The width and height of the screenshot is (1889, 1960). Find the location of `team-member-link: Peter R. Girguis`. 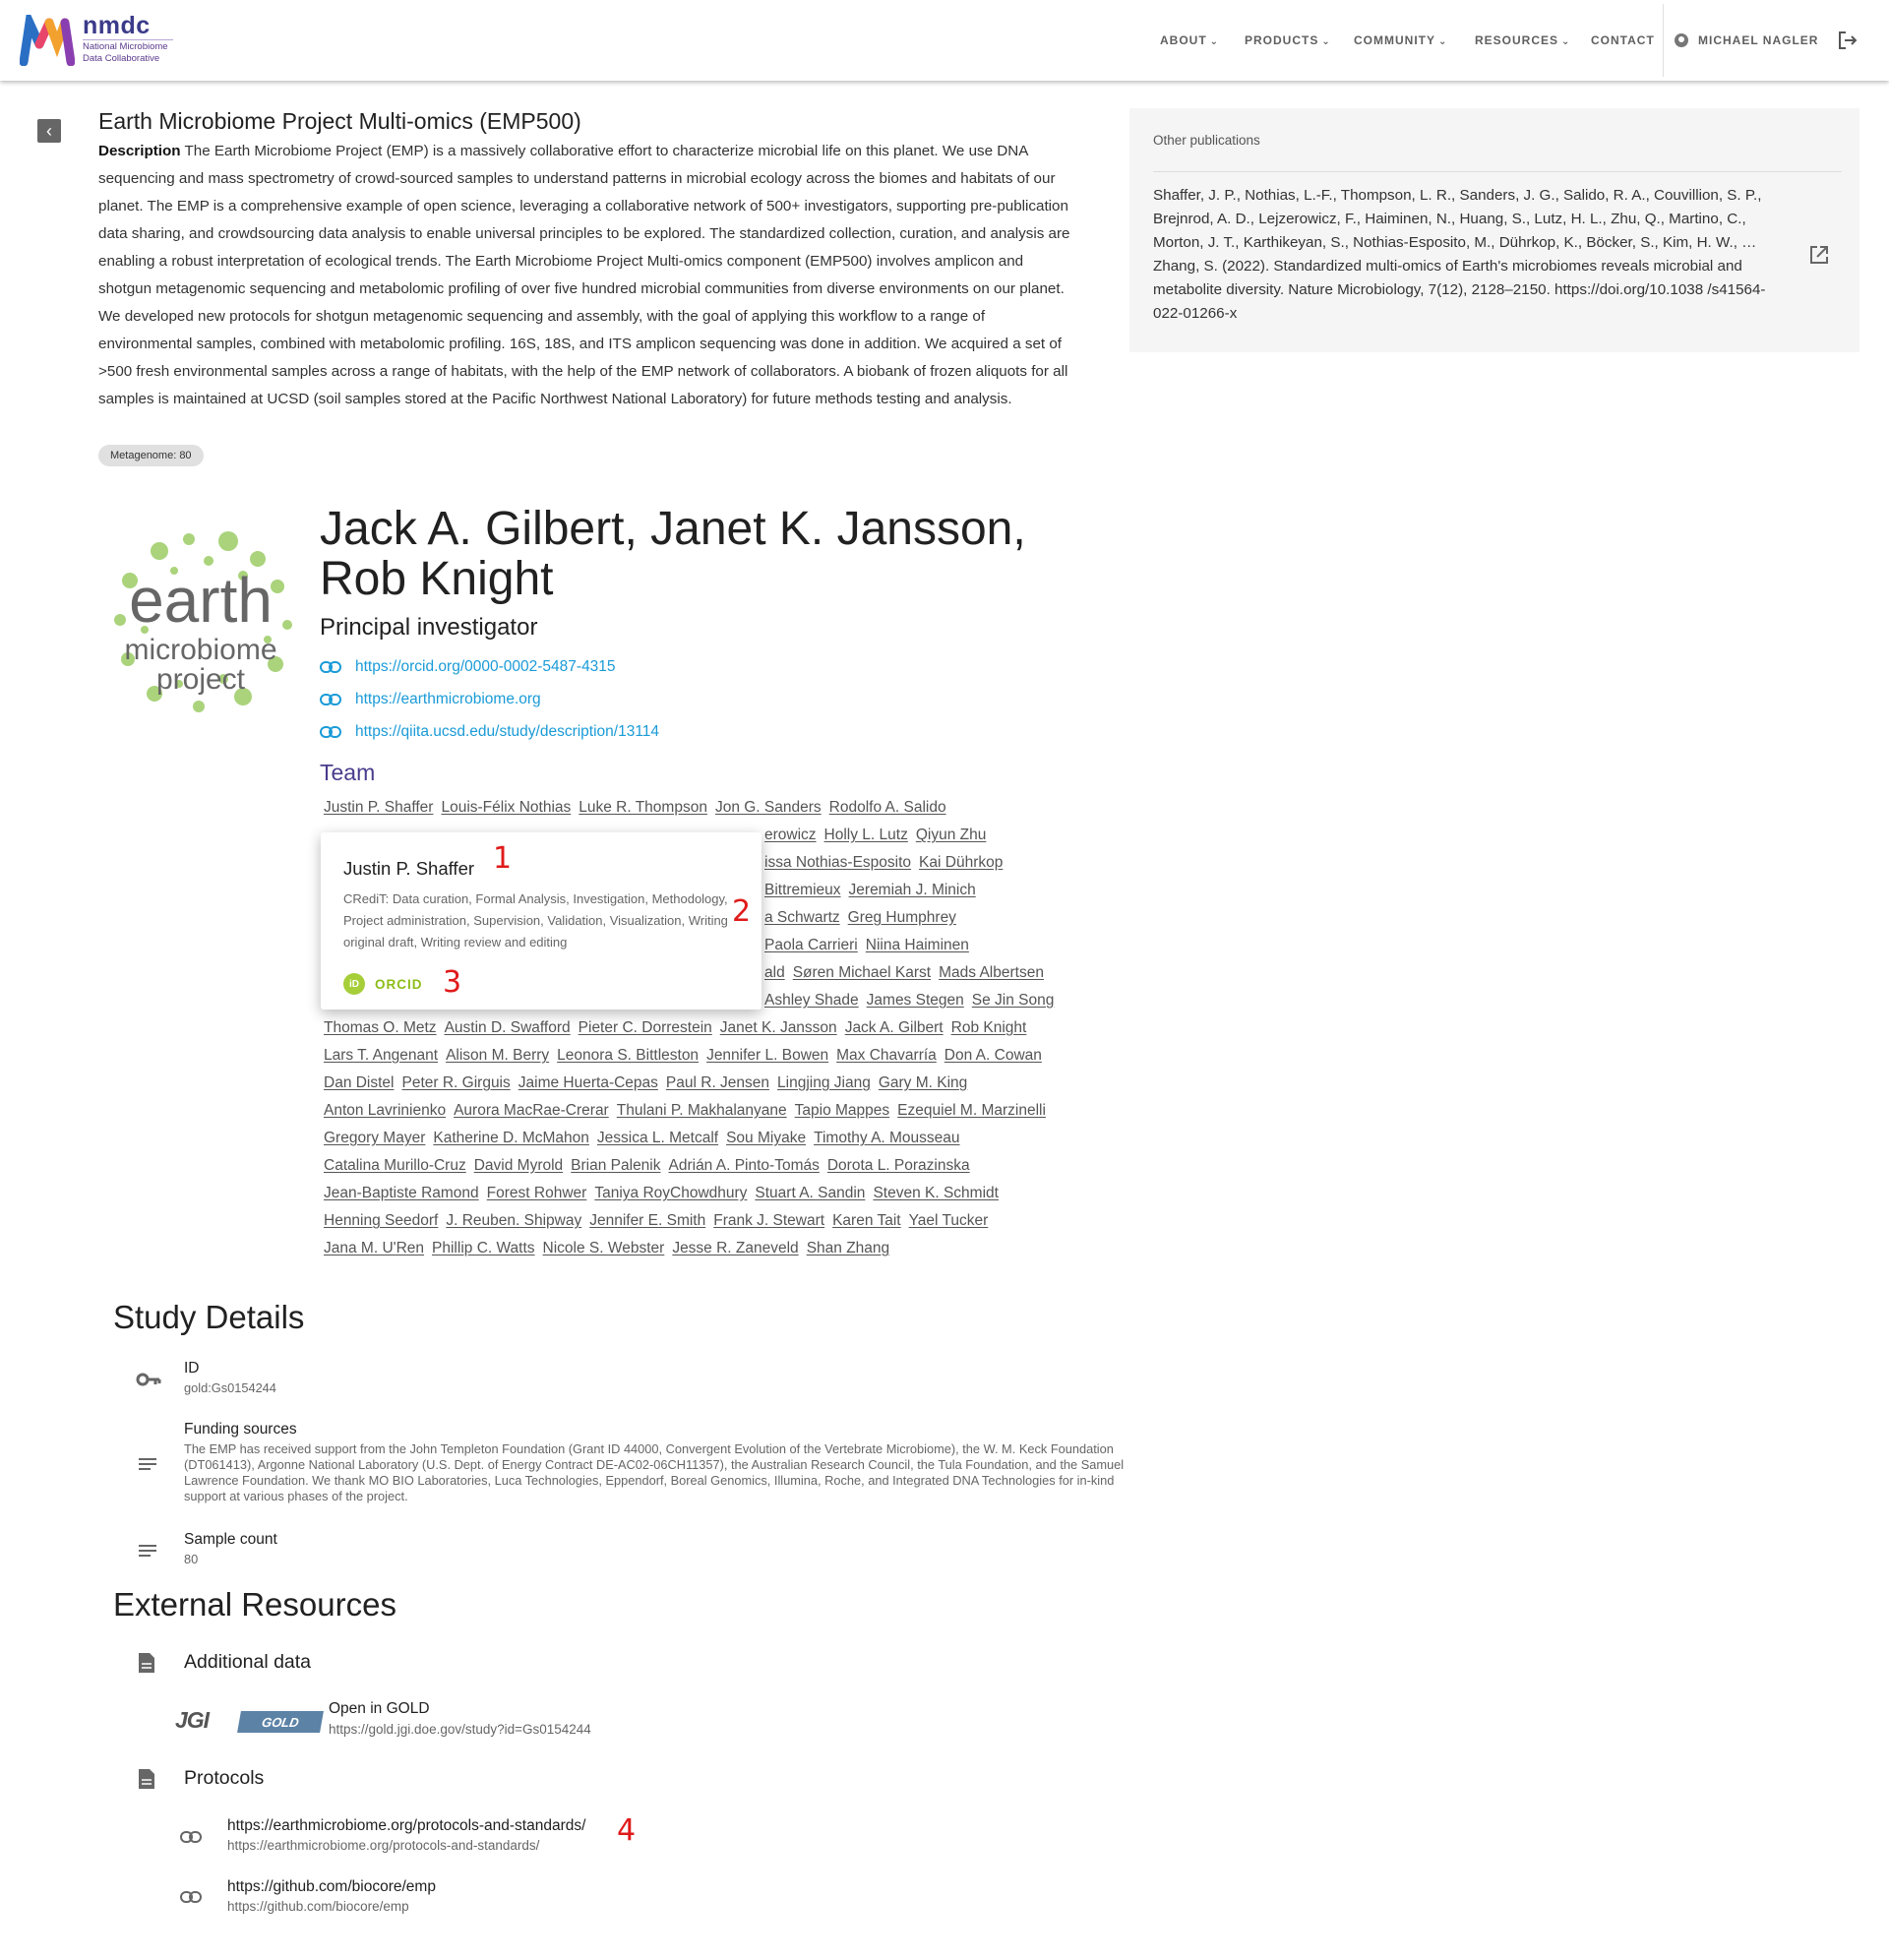

team-member-link: Peter R. Girguis is located at coordinates (457, 1082).